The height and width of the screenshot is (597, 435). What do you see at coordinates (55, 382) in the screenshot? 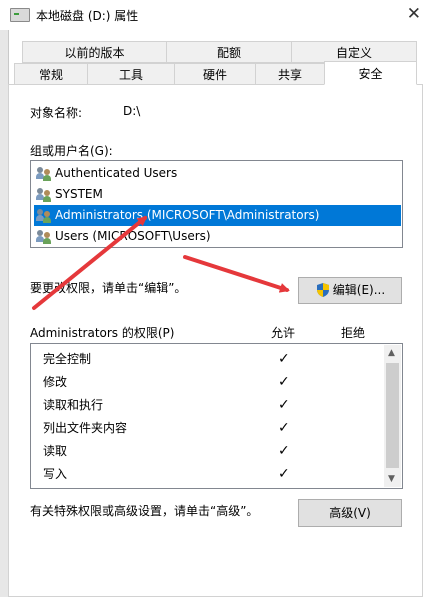
I see `permission-name: 修改` at bounding box center [55, 382].